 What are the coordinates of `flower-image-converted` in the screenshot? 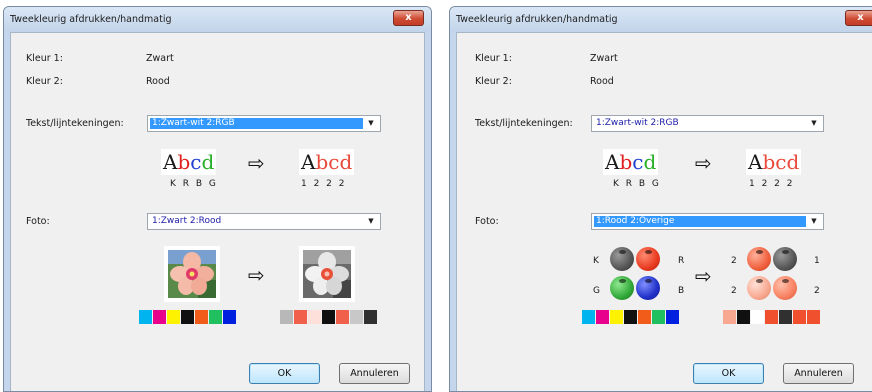 It's located at (327, 274).